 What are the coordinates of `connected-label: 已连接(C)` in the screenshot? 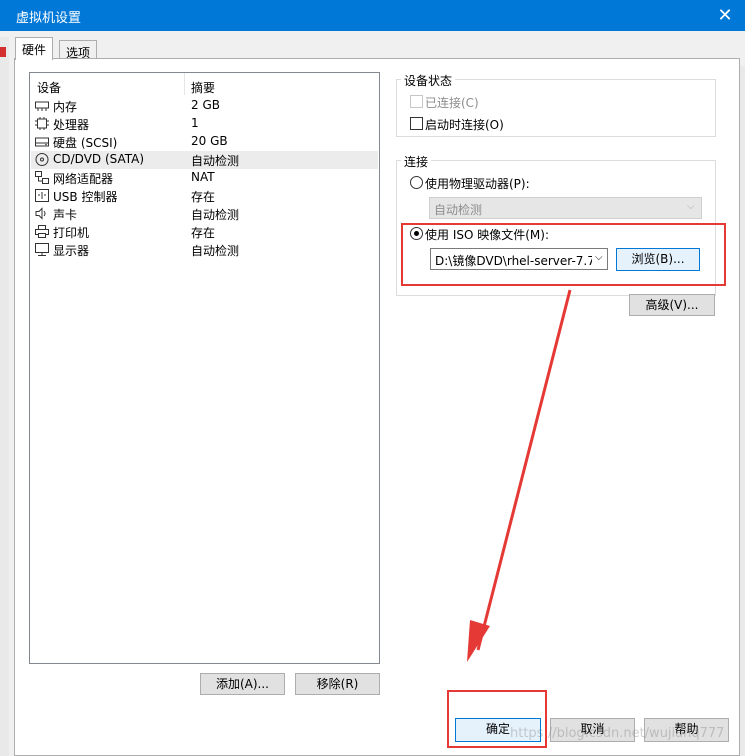 It's located at (452, 103).